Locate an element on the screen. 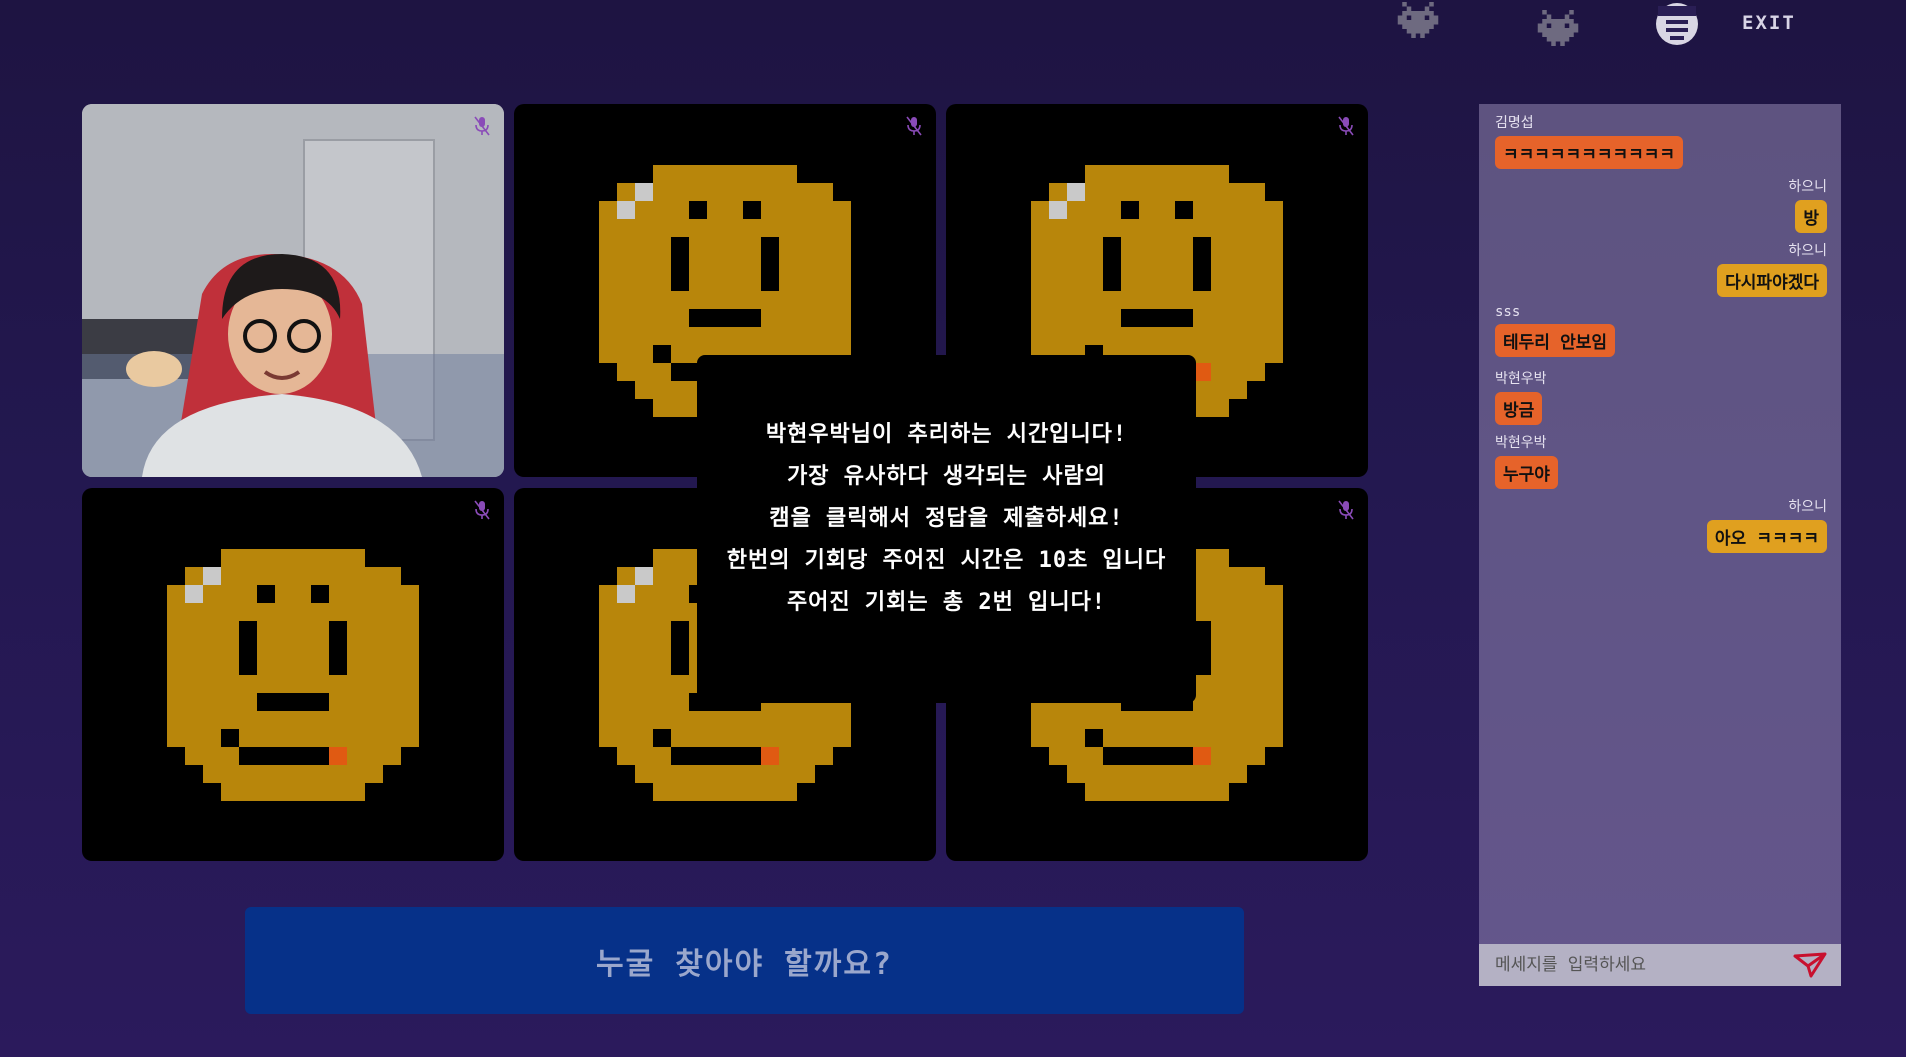  chat-message: sss 테두리 안보임 is located at coordinates (1555, 330).